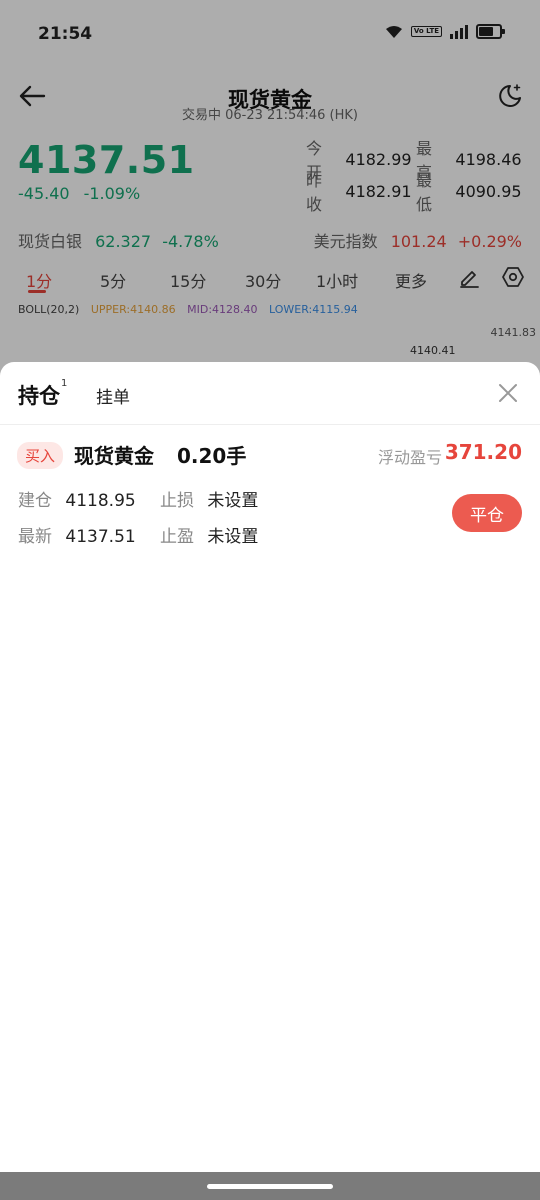  I want to click on sheet-header: 持仓1 挂单, so click(270, 393).